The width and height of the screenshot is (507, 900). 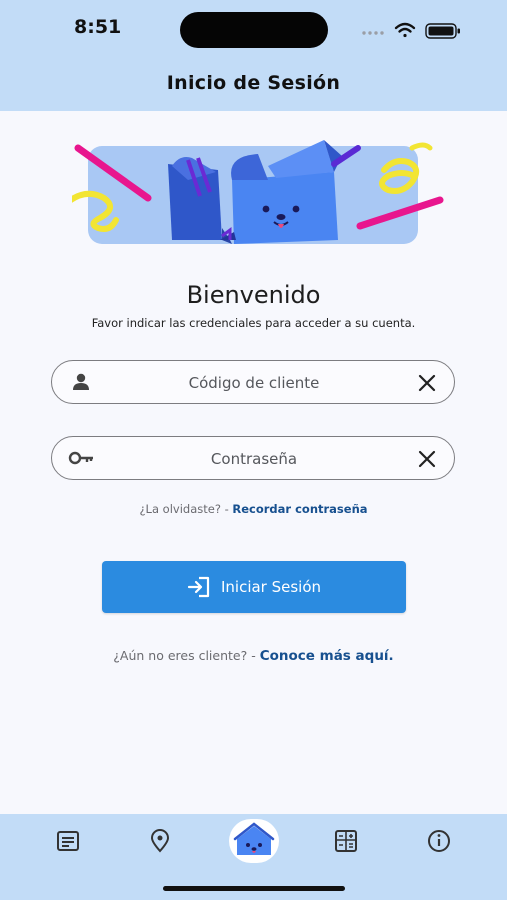 I want to click on status-icons, so click(x=411, y=30).